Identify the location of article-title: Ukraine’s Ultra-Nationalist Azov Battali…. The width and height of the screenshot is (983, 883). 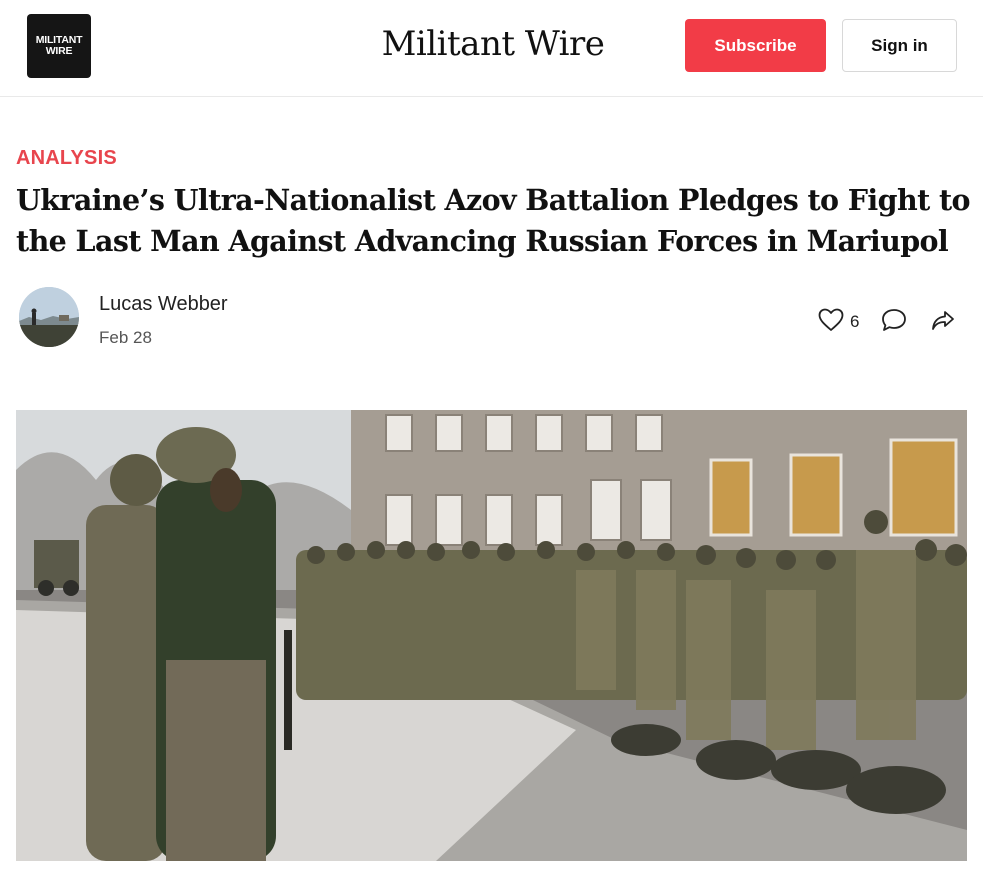
(493, 220).